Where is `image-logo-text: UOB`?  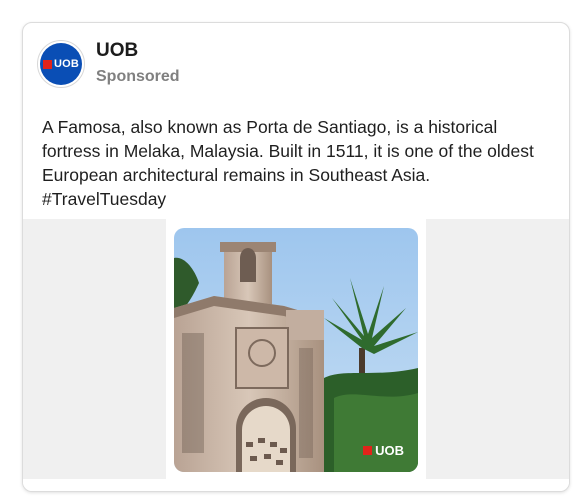
image-logo-text: UOB is located at coordinates (389, 450).